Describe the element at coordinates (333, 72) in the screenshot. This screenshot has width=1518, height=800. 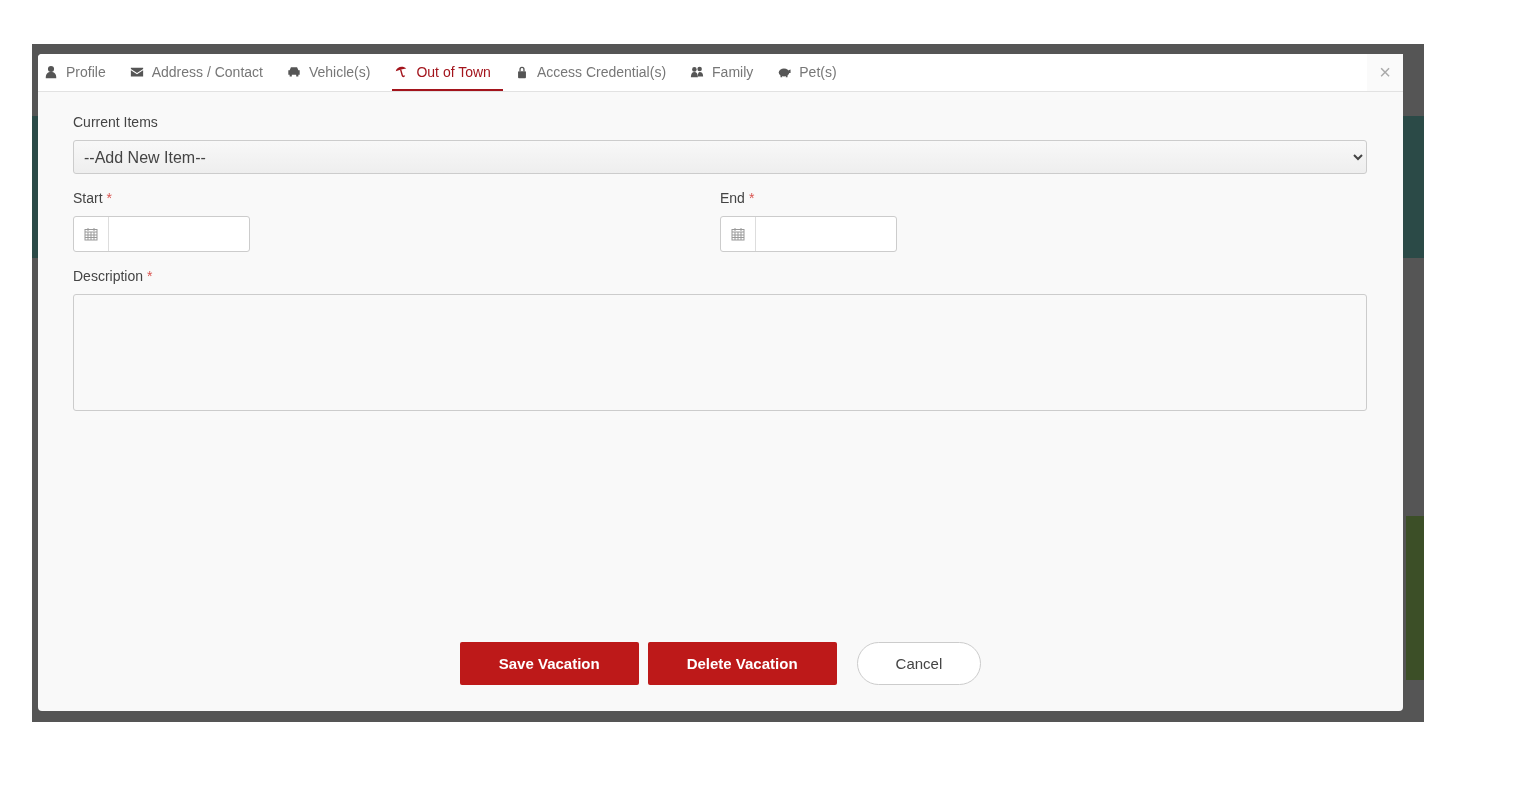
I see `tab: Vehicle(s)` at that location.